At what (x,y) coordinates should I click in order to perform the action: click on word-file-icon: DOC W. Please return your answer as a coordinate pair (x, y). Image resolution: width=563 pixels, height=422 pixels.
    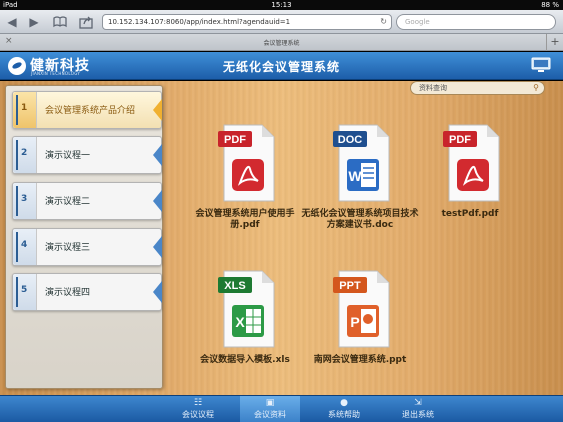
    Looking at the image, I should click on (361, 163).